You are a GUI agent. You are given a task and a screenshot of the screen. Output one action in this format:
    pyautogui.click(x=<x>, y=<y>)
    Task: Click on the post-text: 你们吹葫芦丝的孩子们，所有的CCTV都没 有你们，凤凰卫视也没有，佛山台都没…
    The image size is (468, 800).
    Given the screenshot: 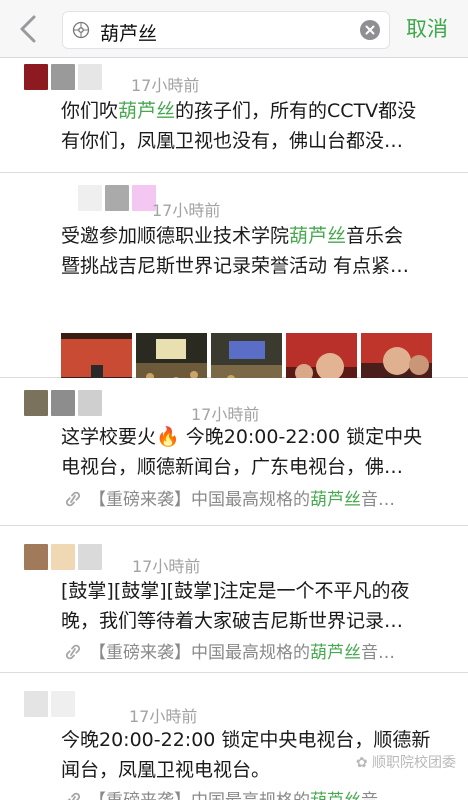 What is the action you would take?
    pyautogui.click(x=239, y=126)
    